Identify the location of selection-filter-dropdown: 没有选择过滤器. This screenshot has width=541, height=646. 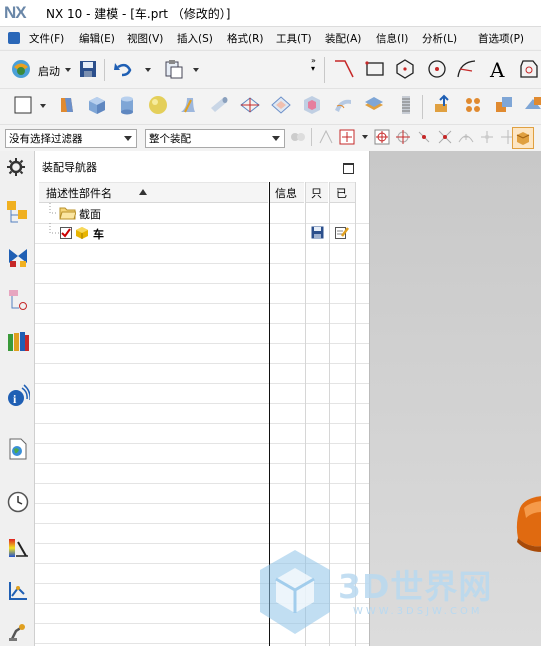
(71, 138).